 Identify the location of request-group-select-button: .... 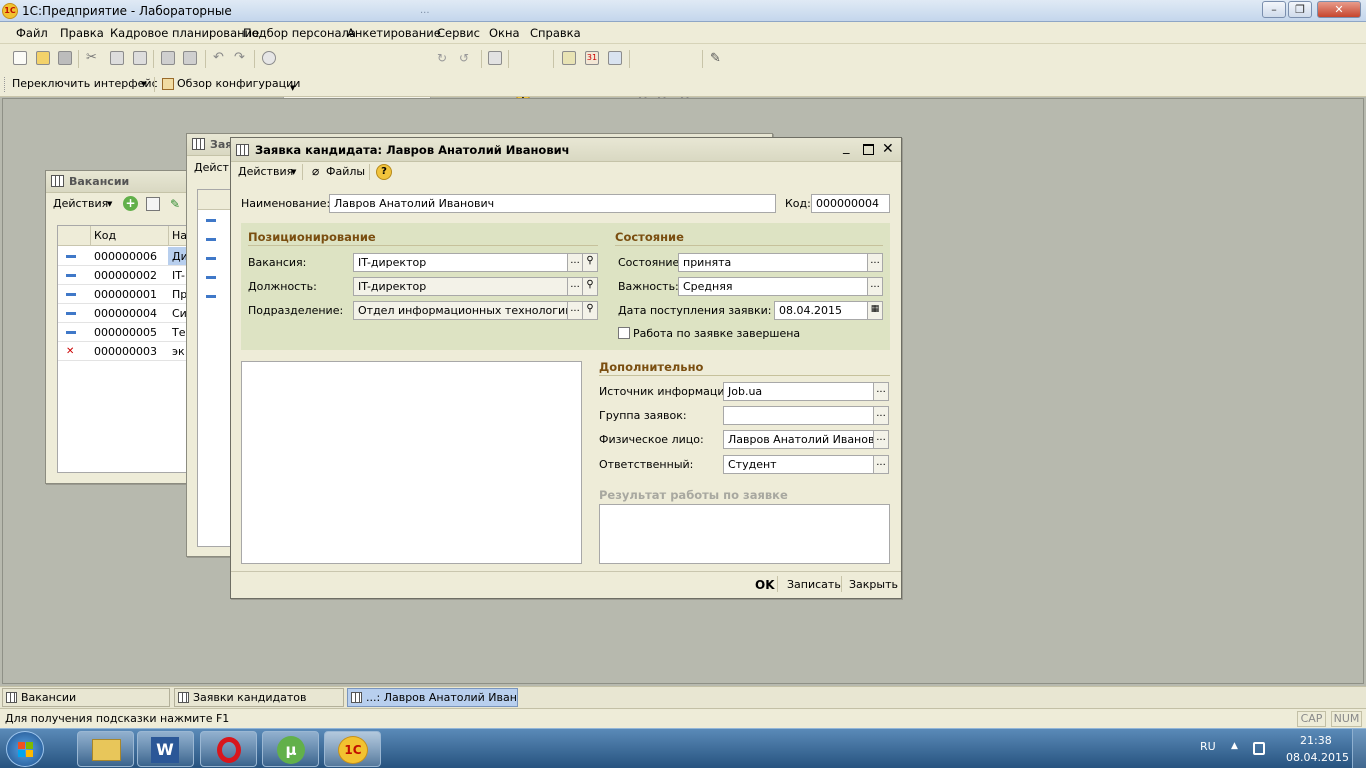
(881, 415).